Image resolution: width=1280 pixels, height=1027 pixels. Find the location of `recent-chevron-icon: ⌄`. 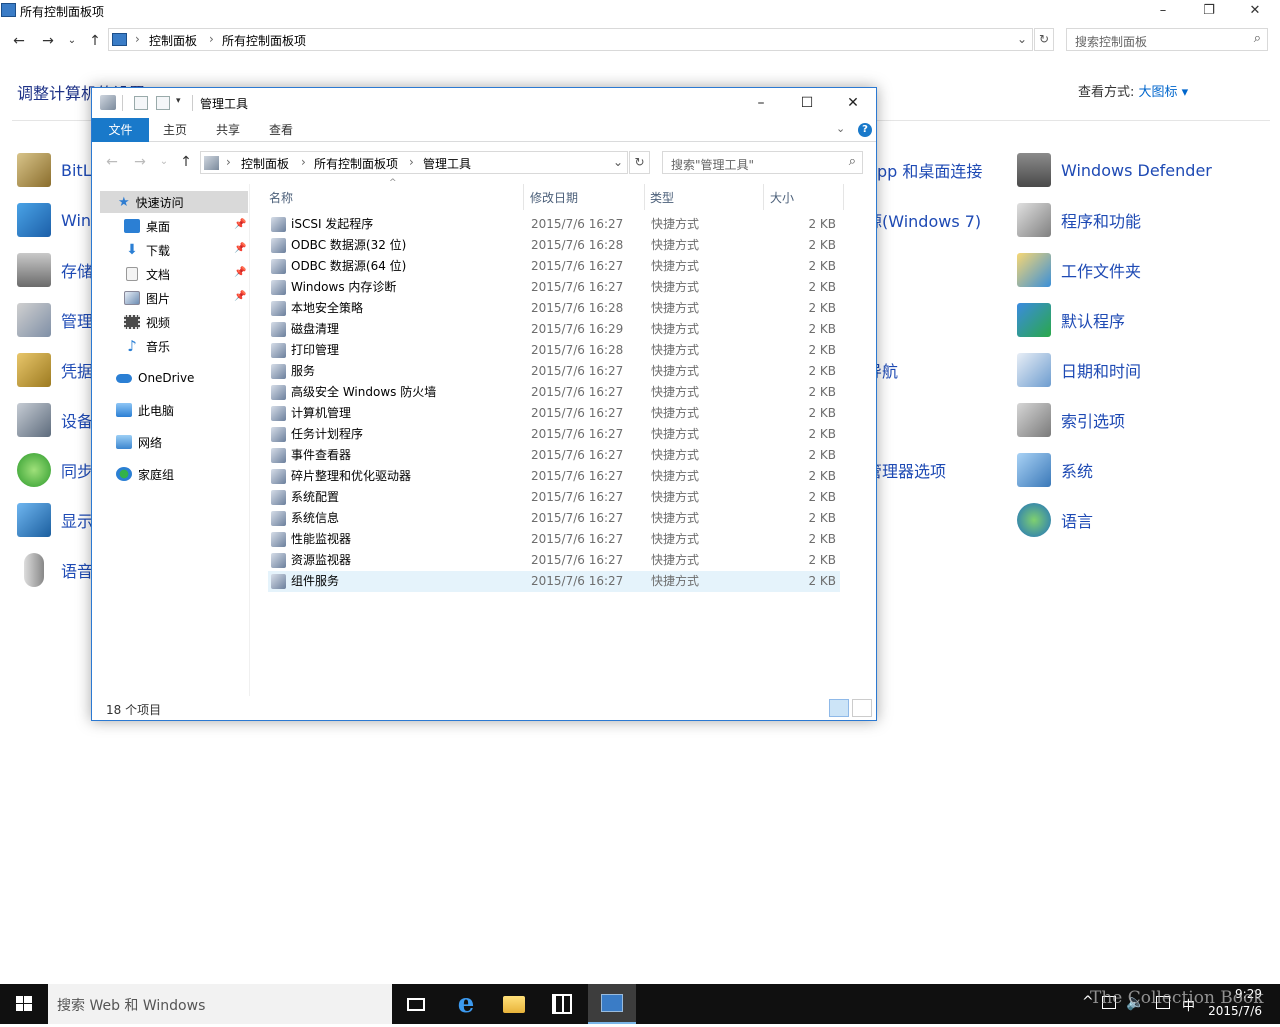

recent-chevron-icon: ⌄ is located at coordinates (164, 162).